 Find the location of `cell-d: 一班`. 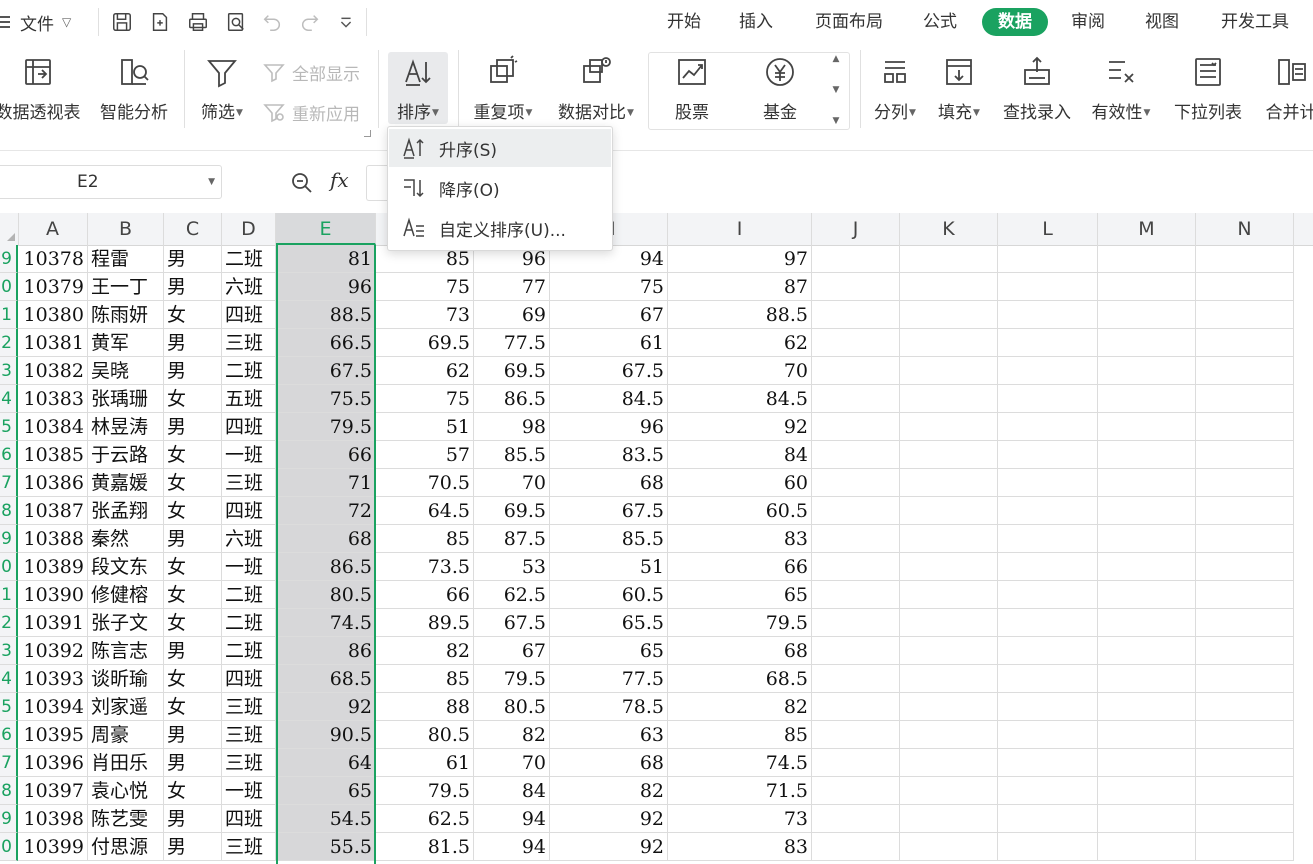

cell-d: 一班 is located at coordinates (249, 567).